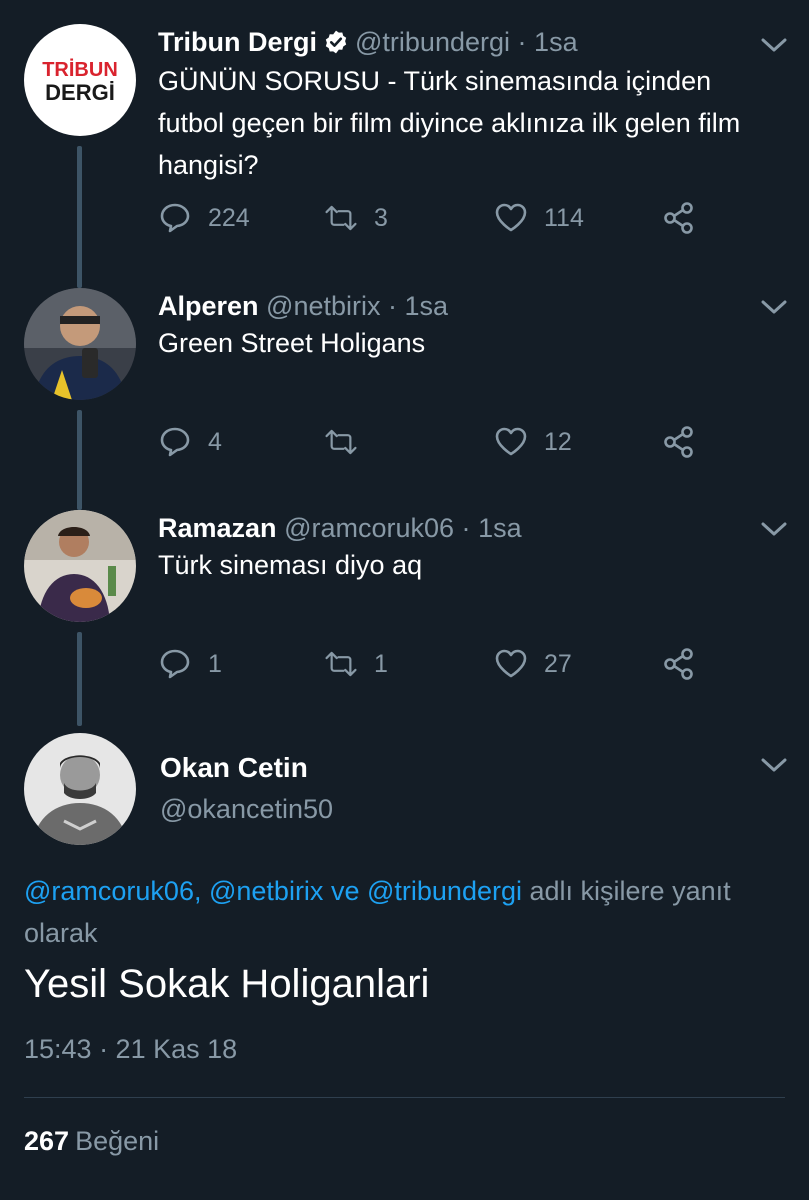 The height and width of the screenshot is (1200, 809). Describe the element at coordinates (558, 441) in the screenshot. I see `like-count: 12` at that location.